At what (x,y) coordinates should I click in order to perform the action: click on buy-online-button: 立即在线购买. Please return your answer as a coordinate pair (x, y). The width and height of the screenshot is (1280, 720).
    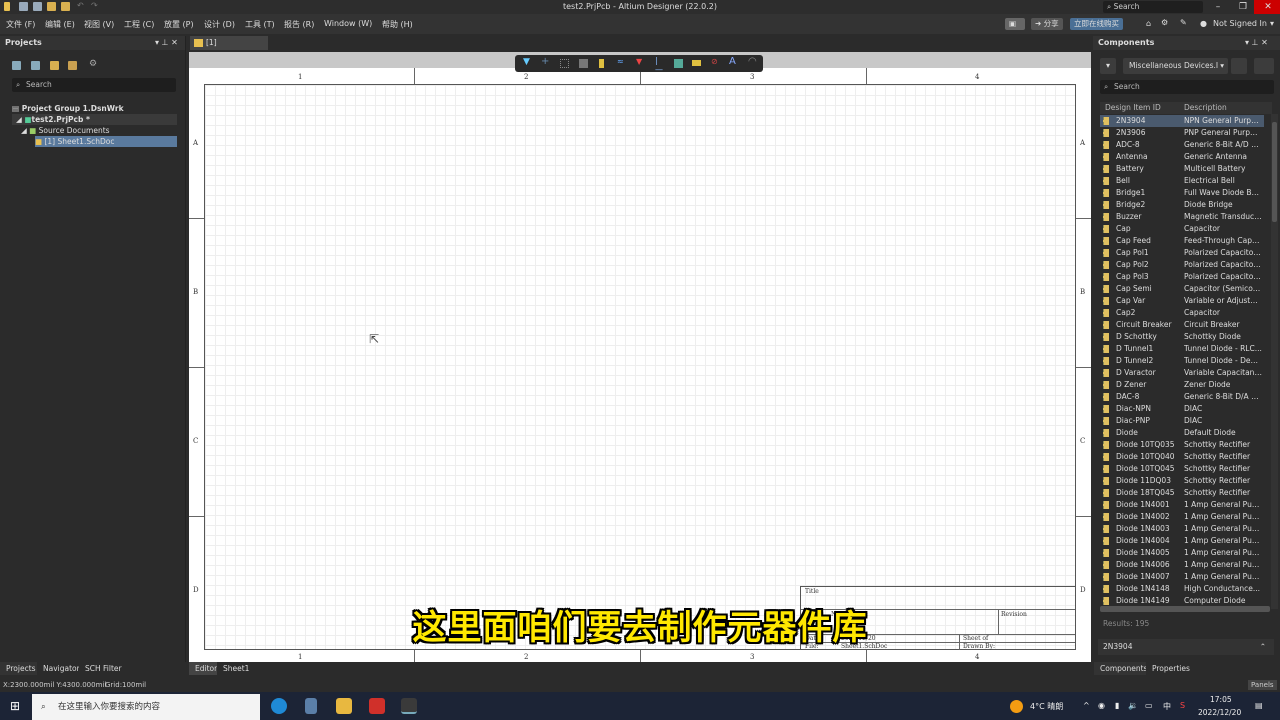
    Looking at the image, I should click on (1096, 24).